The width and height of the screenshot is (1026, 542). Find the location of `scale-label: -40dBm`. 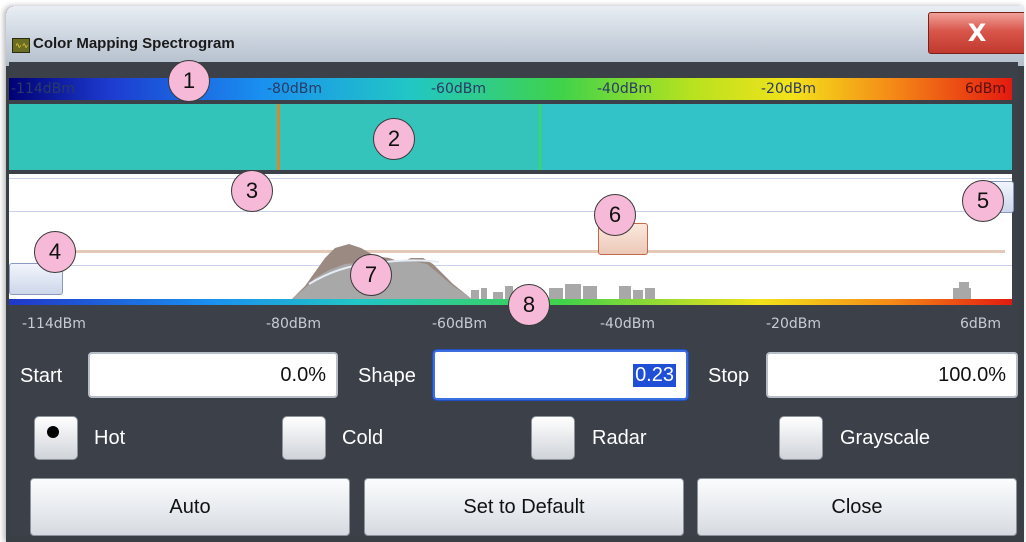

scale-label: -40dBm is located at coordinates (624, 89).